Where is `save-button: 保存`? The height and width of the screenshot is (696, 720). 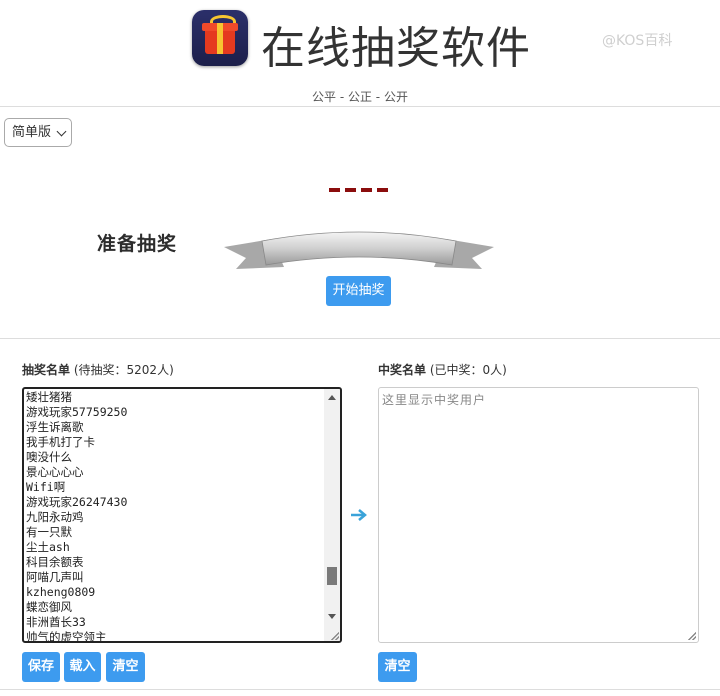 save-button: 保存 is located at coordinates (41, 667).